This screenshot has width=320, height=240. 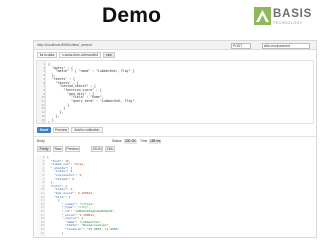 I want to click on preview-button: Preview, so click(x=61, y=130).